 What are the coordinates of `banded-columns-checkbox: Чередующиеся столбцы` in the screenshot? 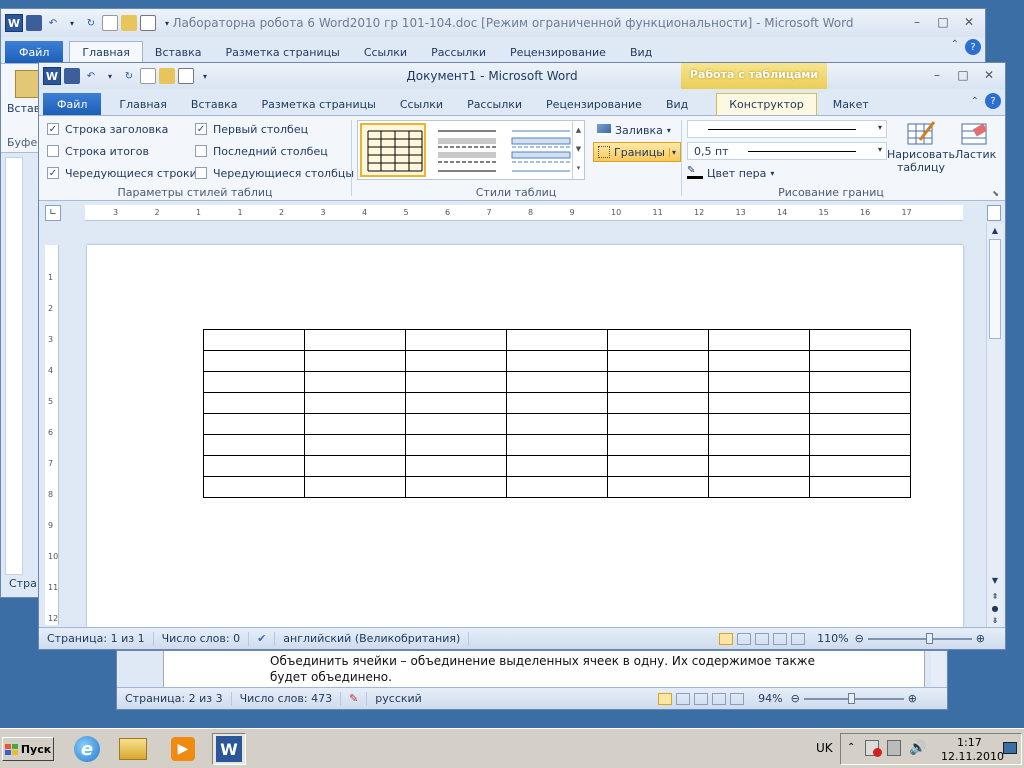 It's located at (274, 173).